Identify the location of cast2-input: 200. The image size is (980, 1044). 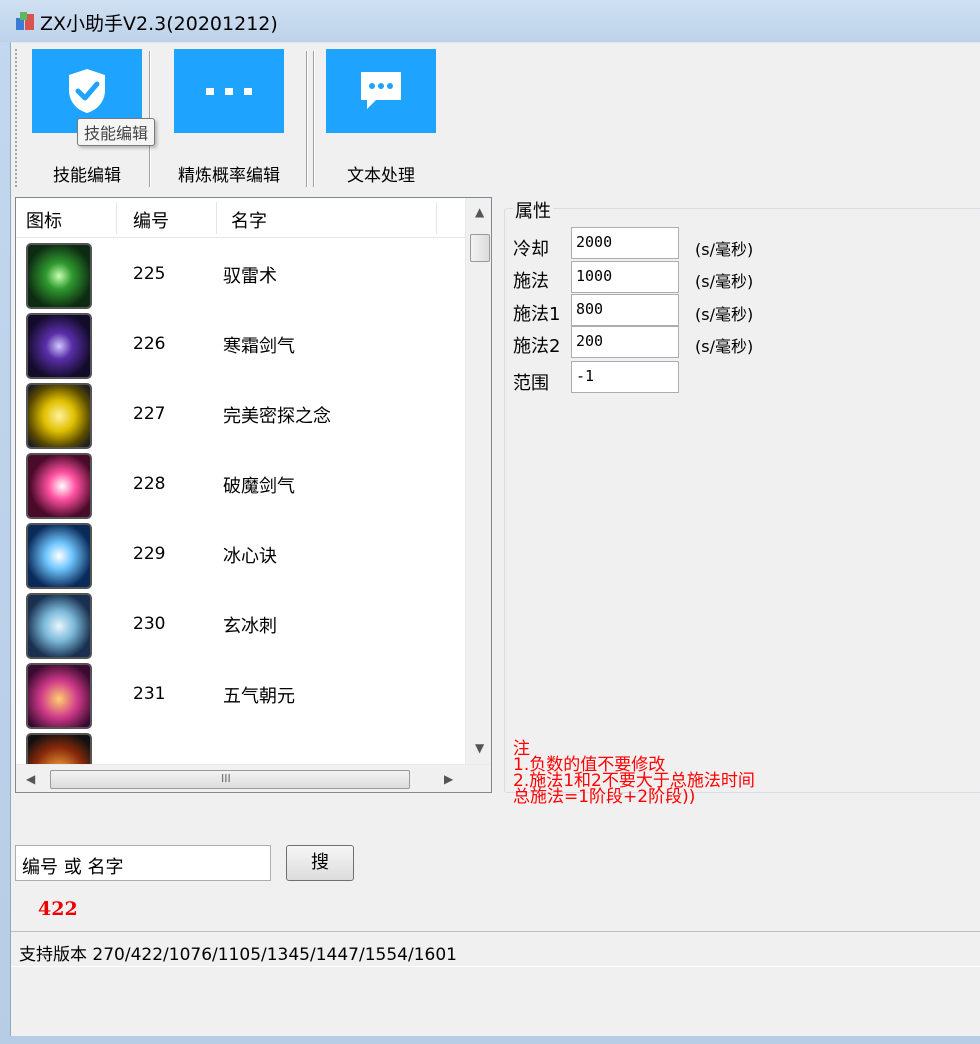
(625, 342).